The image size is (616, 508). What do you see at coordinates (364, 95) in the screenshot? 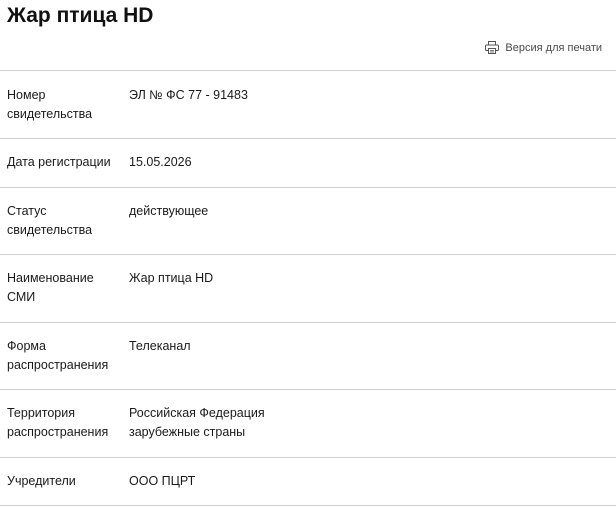
I see `row-value: ЭЛ № ФС 77 - 91483` at bounding box center [364, 95].